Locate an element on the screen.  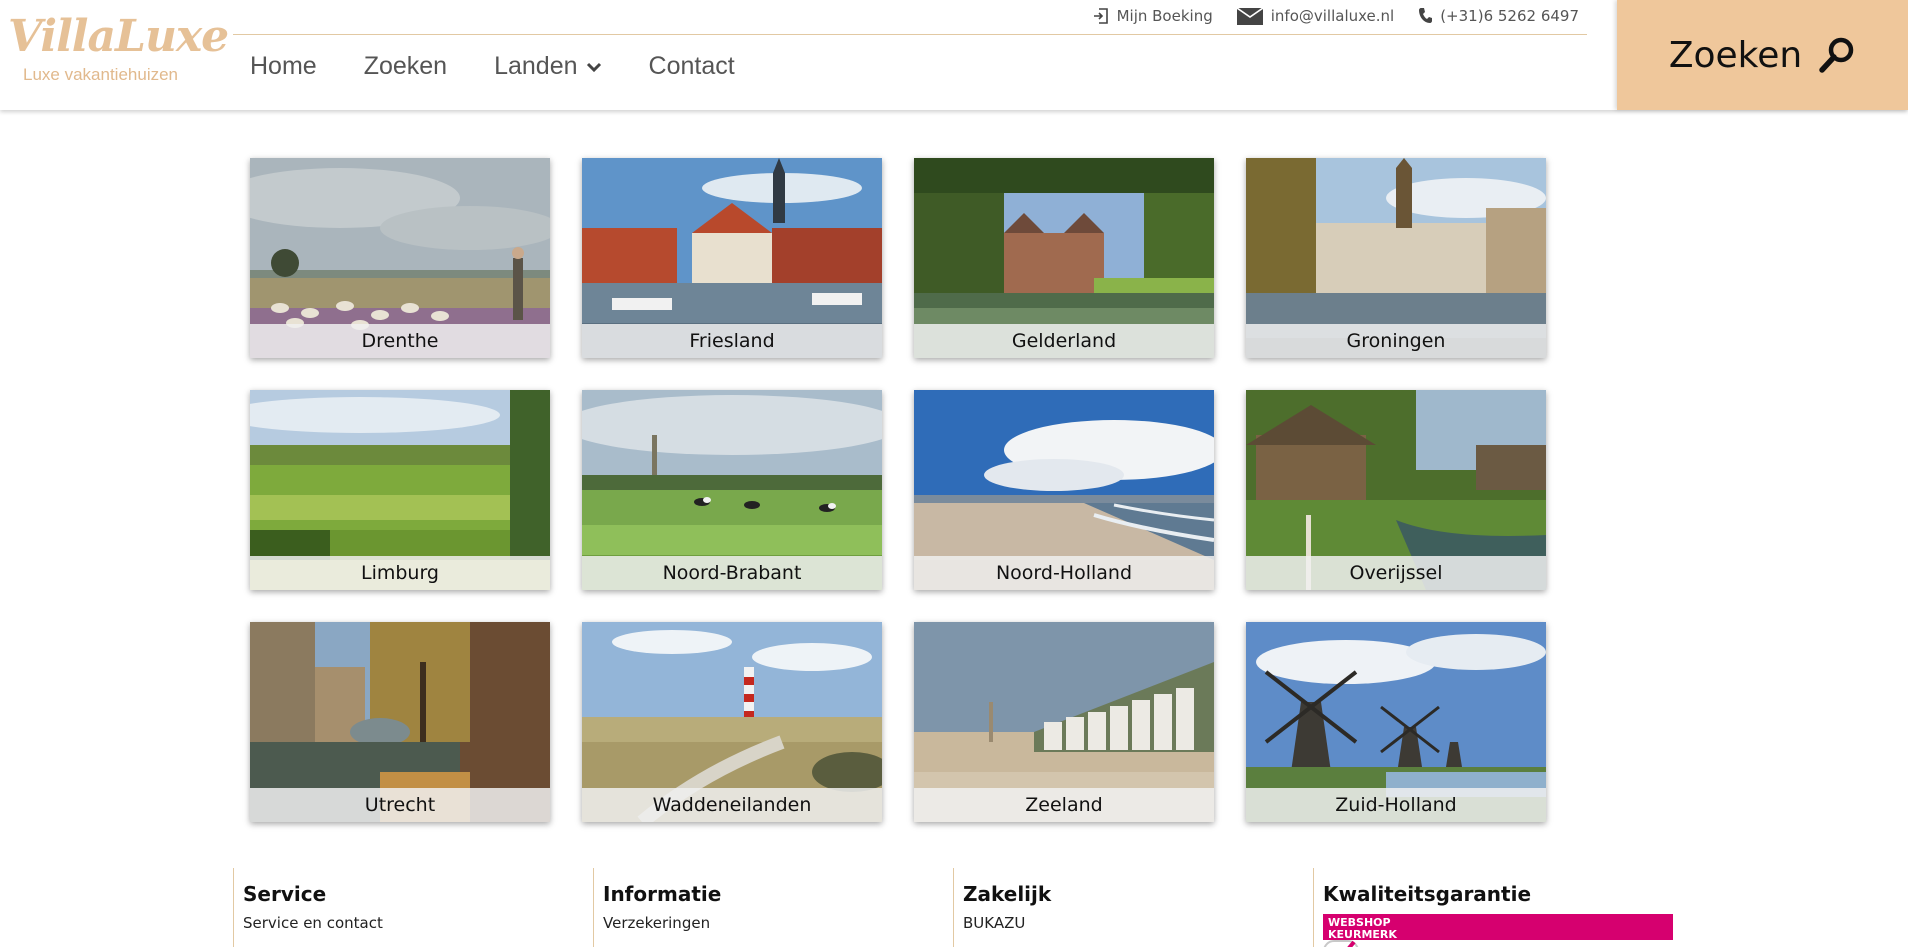
region-label: Zeeland is located at coordinates (1064, 805).